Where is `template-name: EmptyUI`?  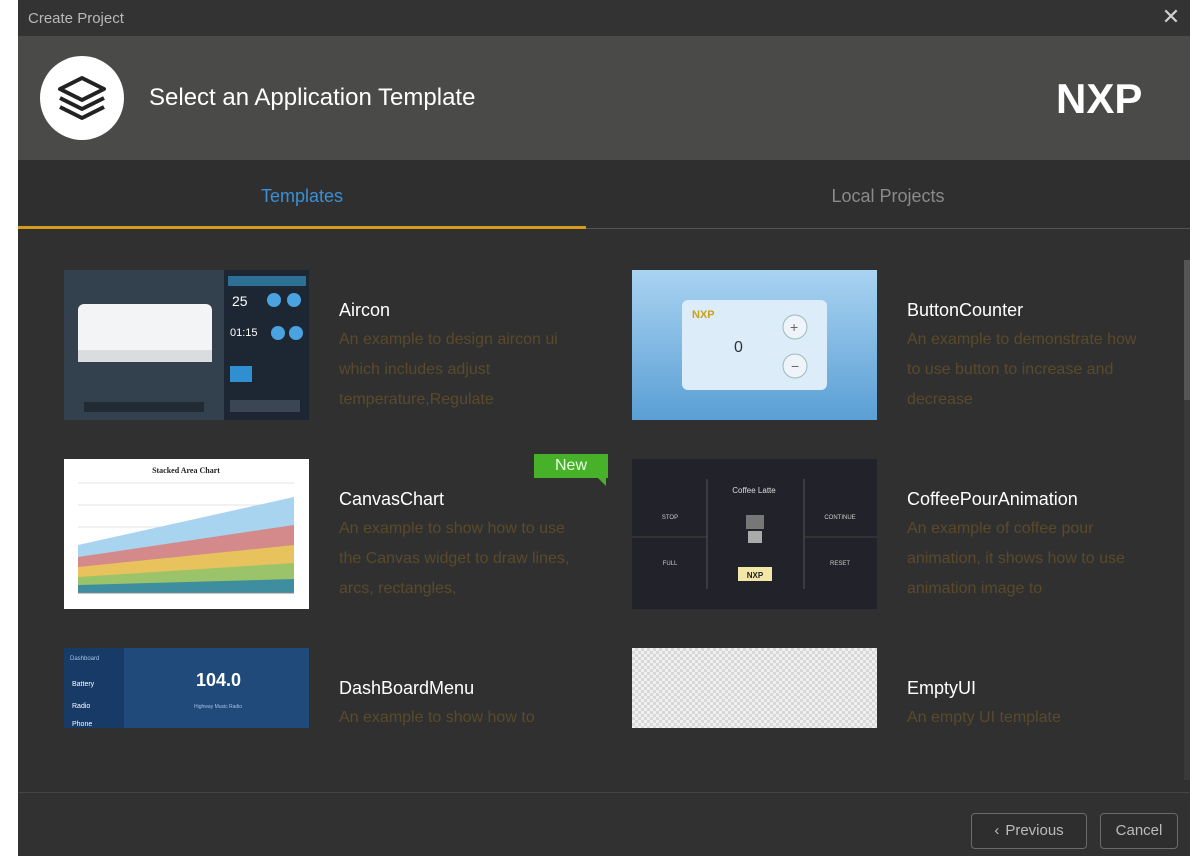 template-name: EmptyUI is located at coordinates (942, 688).